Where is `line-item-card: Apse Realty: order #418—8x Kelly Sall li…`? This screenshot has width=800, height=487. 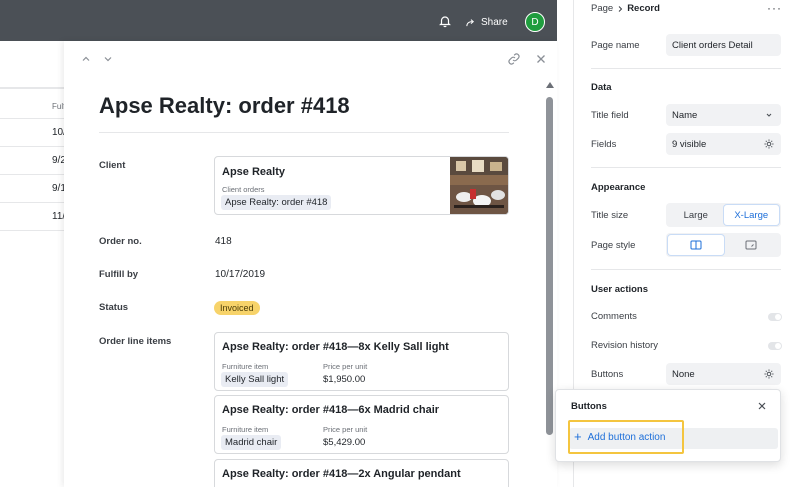
line-item-card: Apse Realty: order #418—8x Kelly Sall li… is located at coordinates (361, 361).